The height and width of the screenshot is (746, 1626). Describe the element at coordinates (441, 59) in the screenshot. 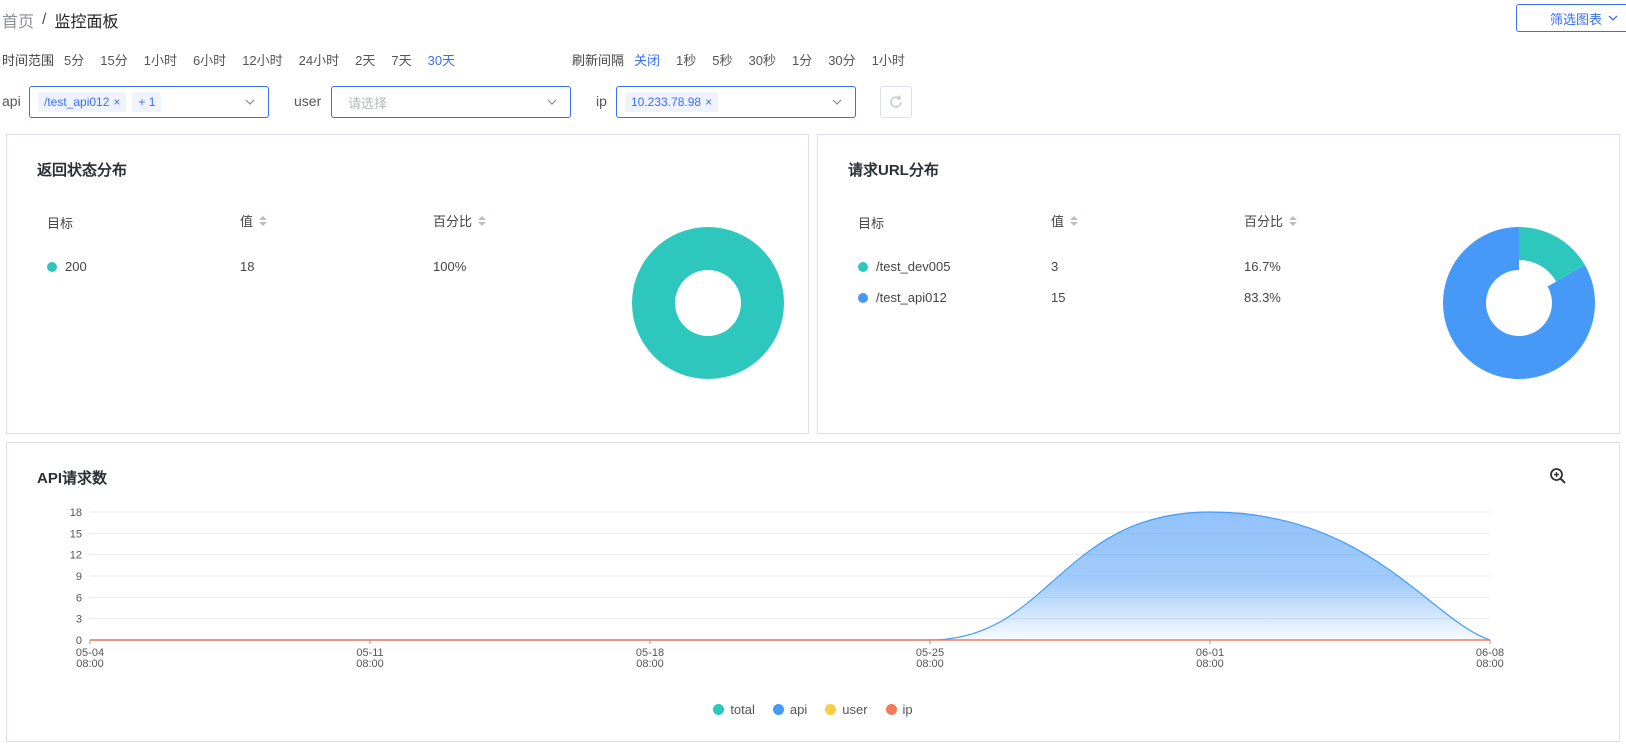

I see `time-range-option: 30天` at that location.